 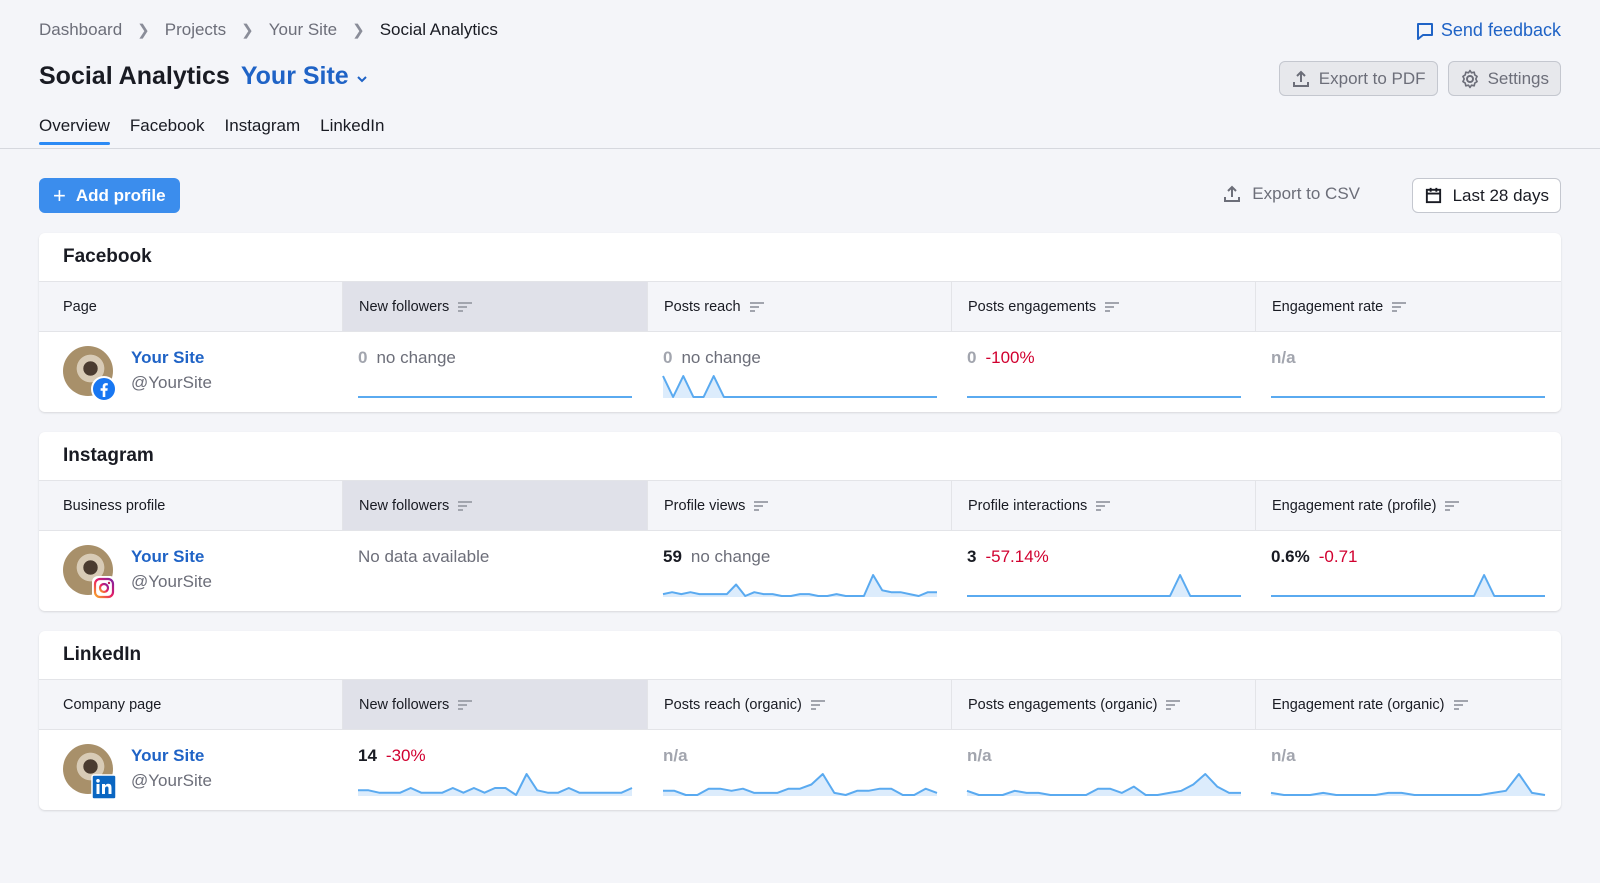 What do you see at coordinates (352, 130) in the screenshot?
I see `tab-linkedin: LinkedIn` at bounding box center [352, 130].